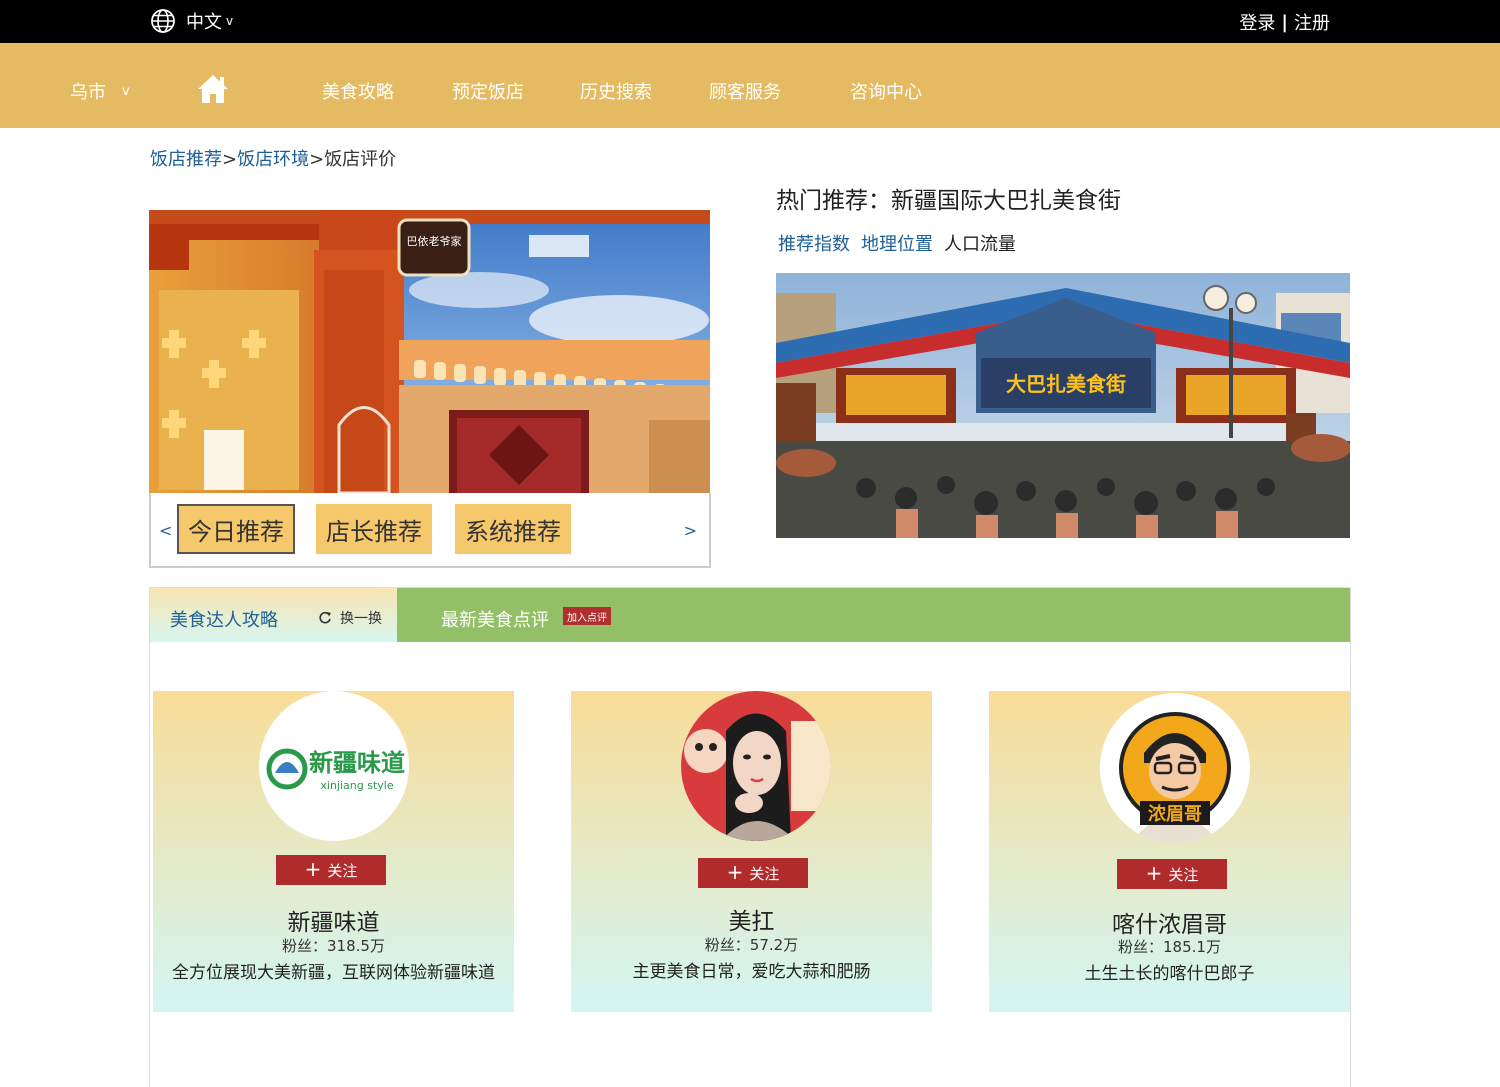  I want to click on login-link: 登录, so click(1257, 22).